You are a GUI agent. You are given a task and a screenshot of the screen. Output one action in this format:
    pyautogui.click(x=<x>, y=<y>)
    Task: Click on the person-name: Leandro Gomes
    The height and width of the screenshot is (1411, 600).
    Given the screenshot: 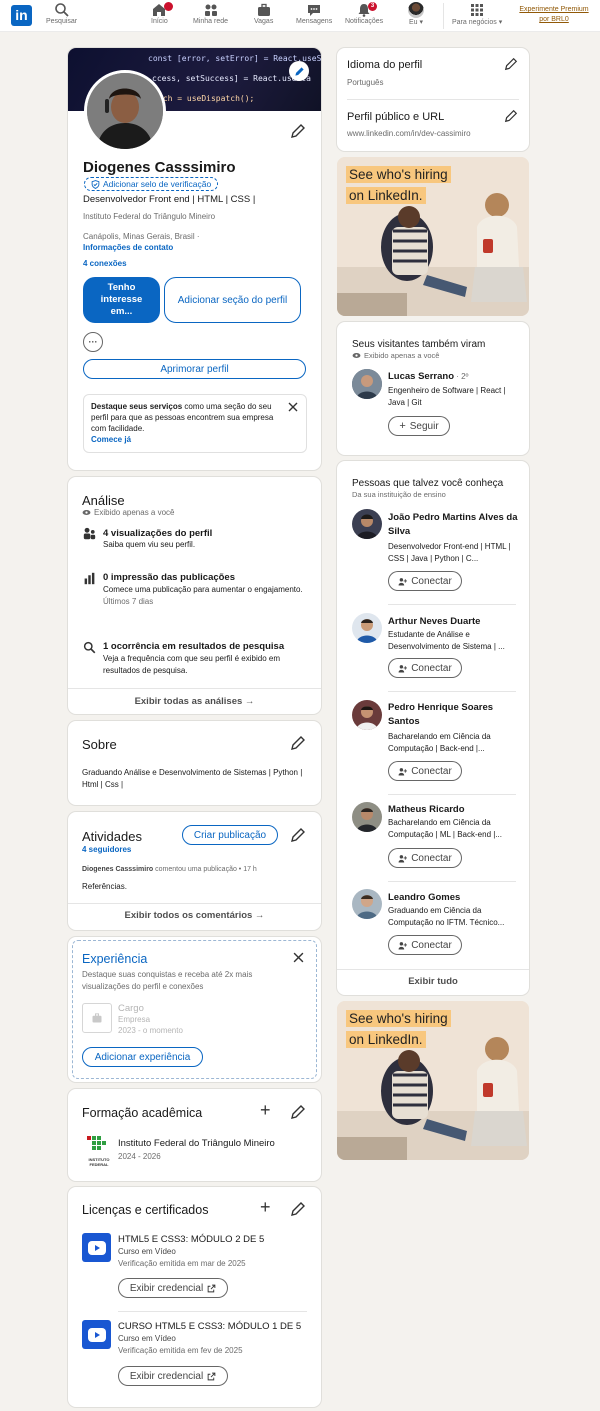 What is the action you would take?
    pyautogui.click(x=453, y=898)
    